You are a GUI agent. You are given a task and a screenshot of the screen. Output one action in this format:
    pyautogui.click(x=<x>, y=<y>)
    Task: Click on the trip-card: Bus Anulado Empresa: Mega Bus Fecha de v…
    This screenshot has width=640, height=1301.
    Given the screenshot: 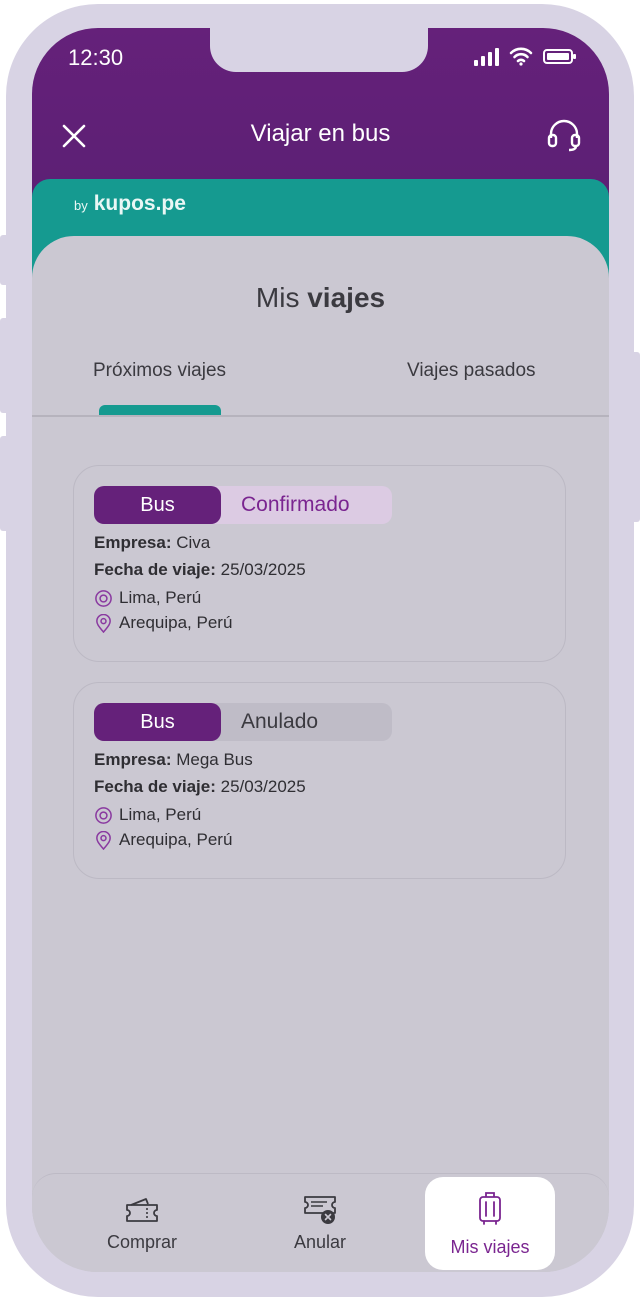 What is the action you would take?
    pyautogui.click(x=319, y=780)
    